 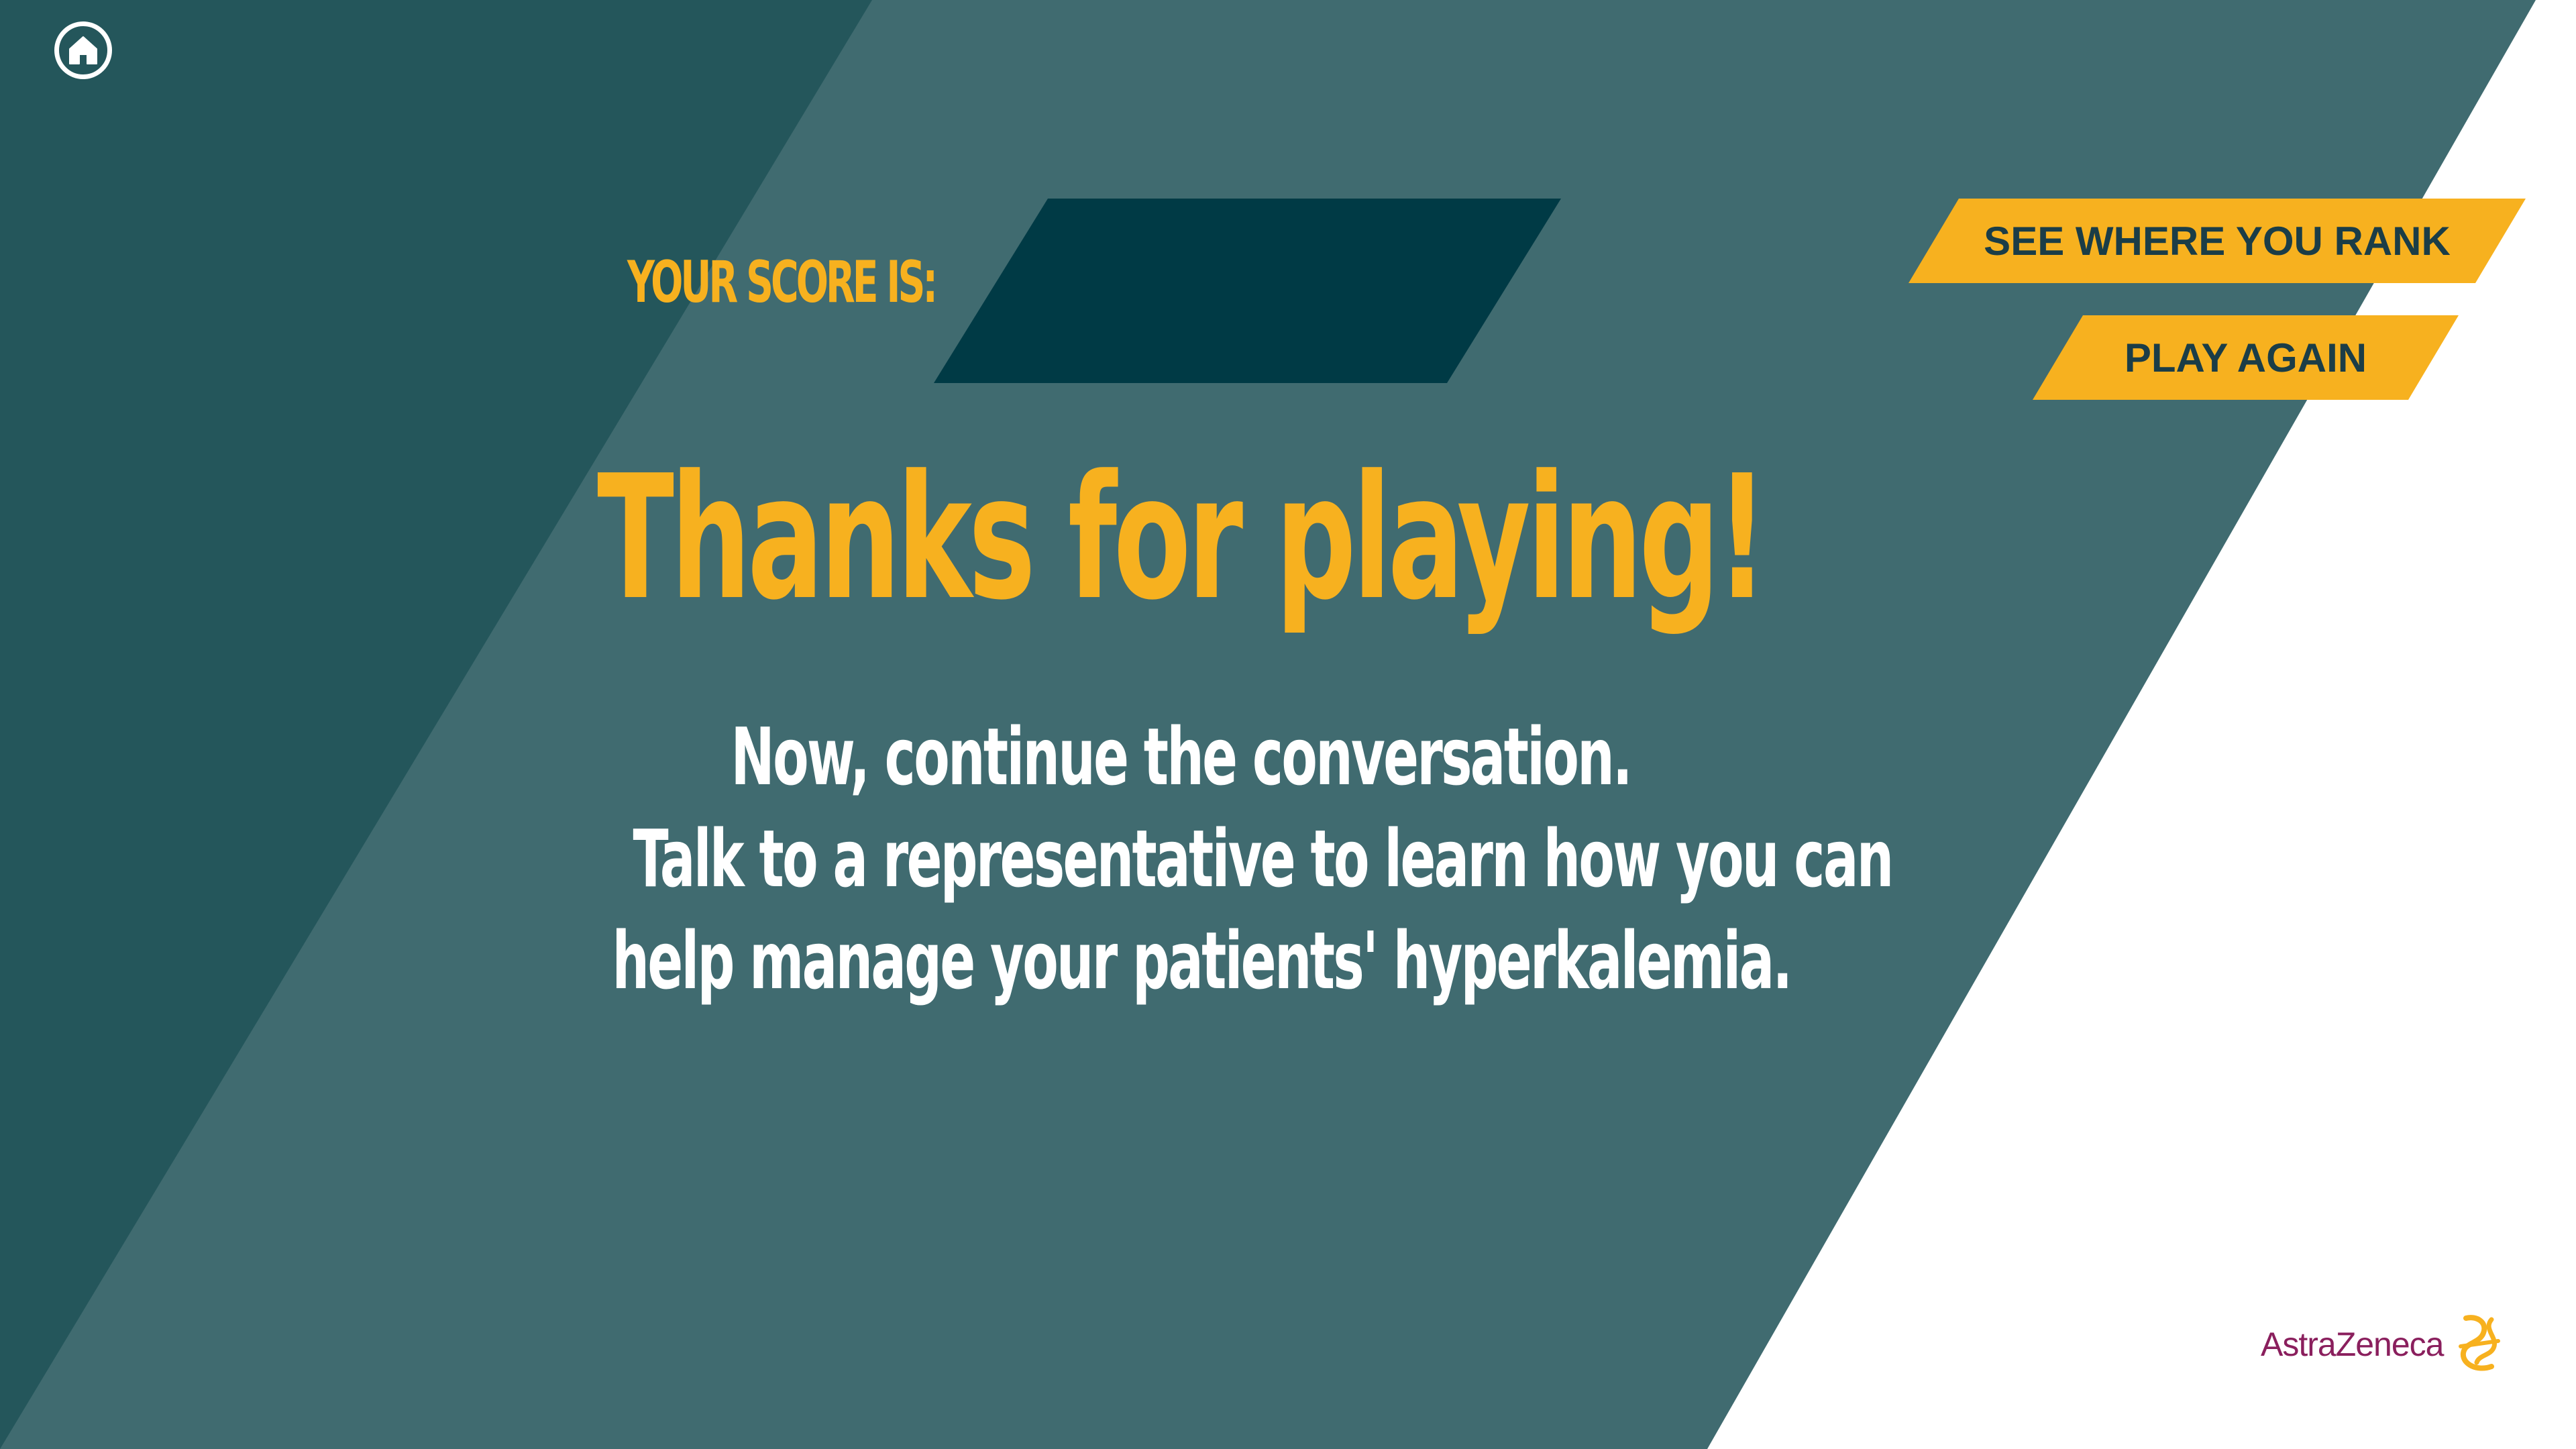 I want to click on home-icon, so click(x=83, y=50).